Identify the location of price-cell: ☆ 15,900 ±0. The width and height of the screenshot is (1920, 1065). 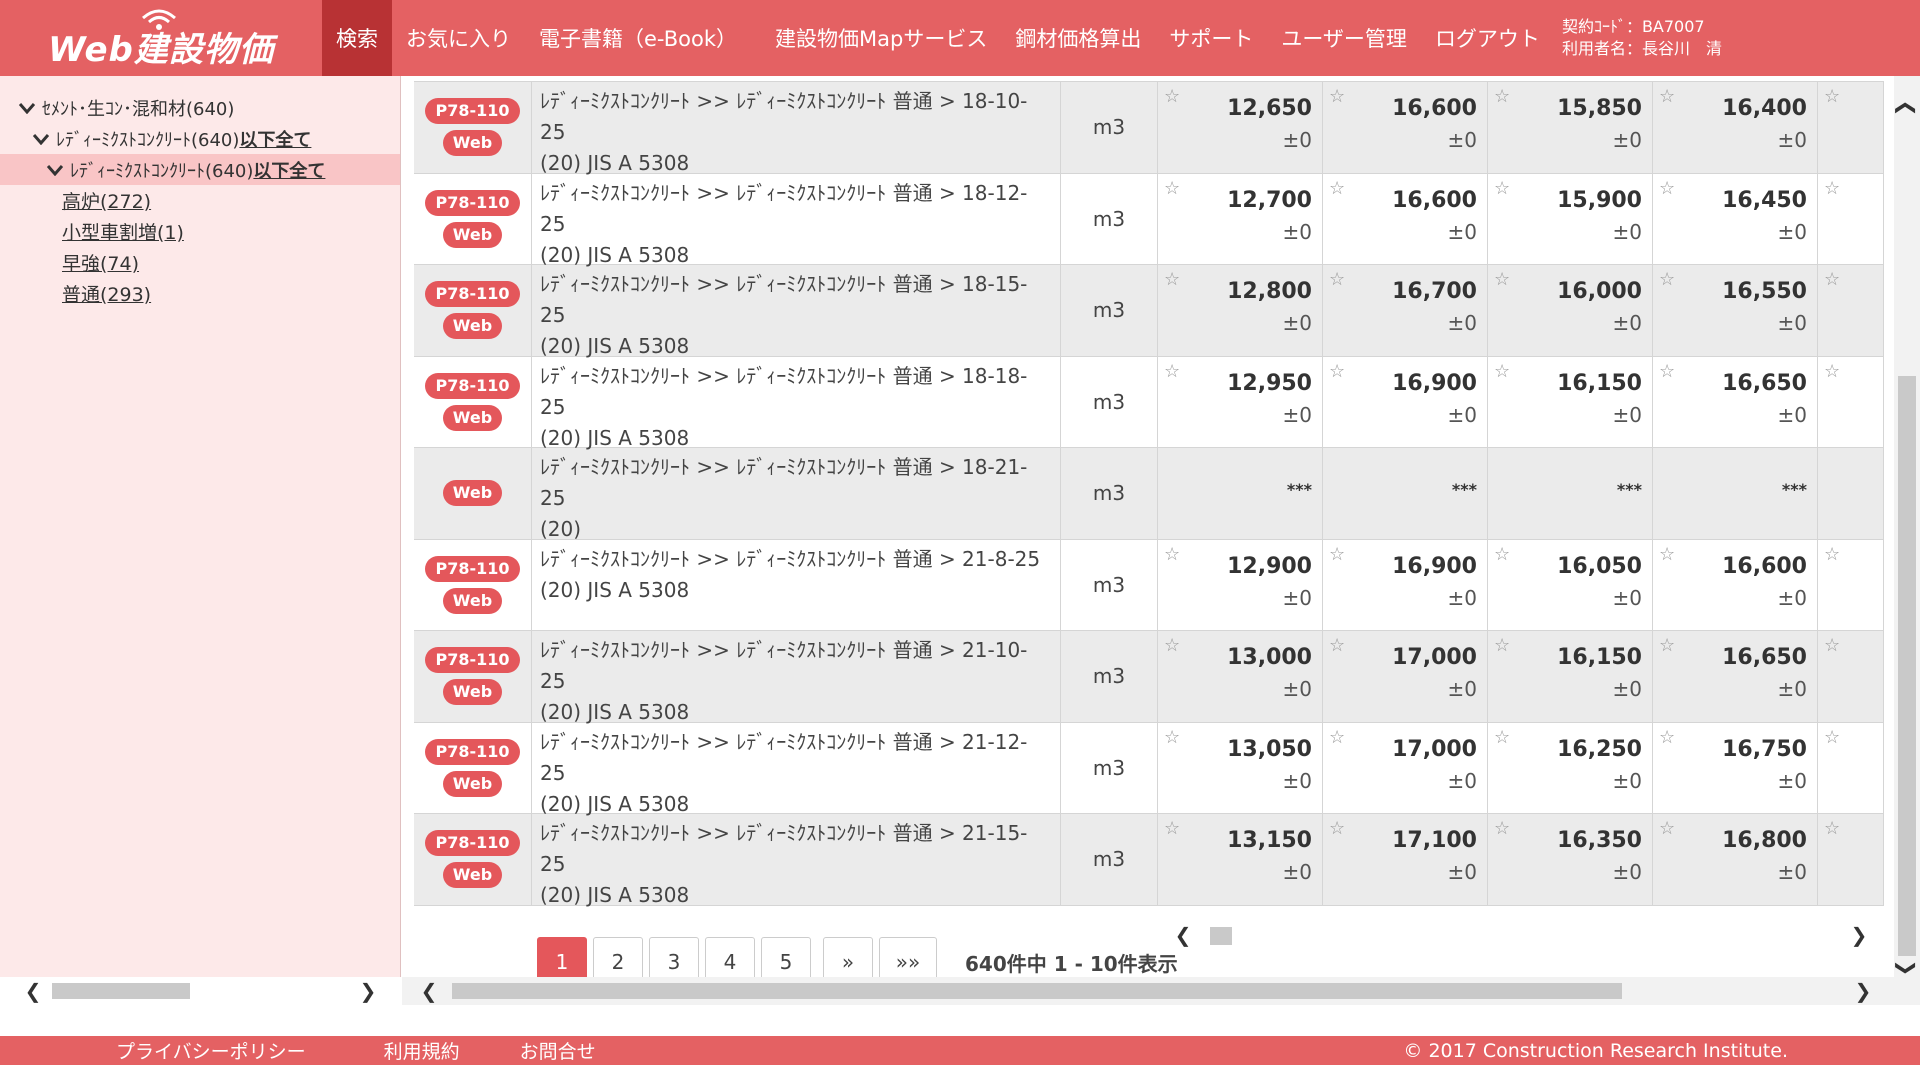
(1570, 218).